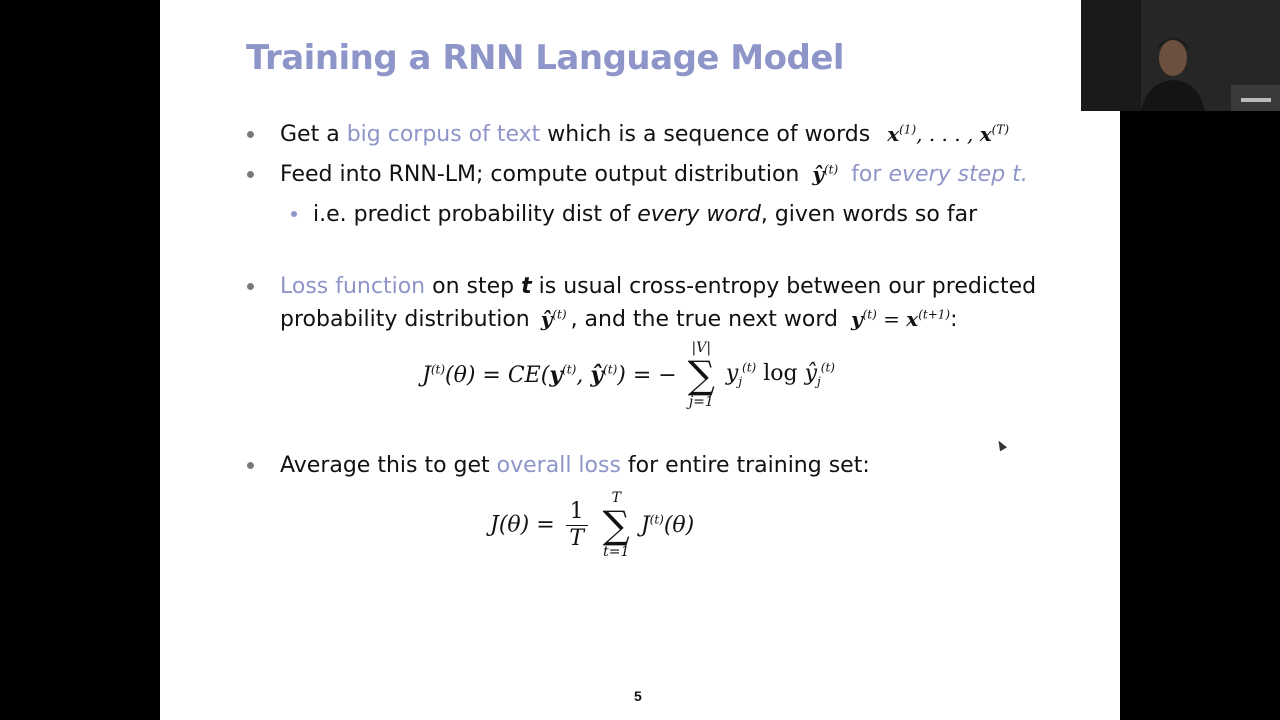 The image size is (1280, 720). Describe the element at coordinates (705, 134) in the screenshot. I see `bullet-1-text-end: which is a sequence of words` at that location.